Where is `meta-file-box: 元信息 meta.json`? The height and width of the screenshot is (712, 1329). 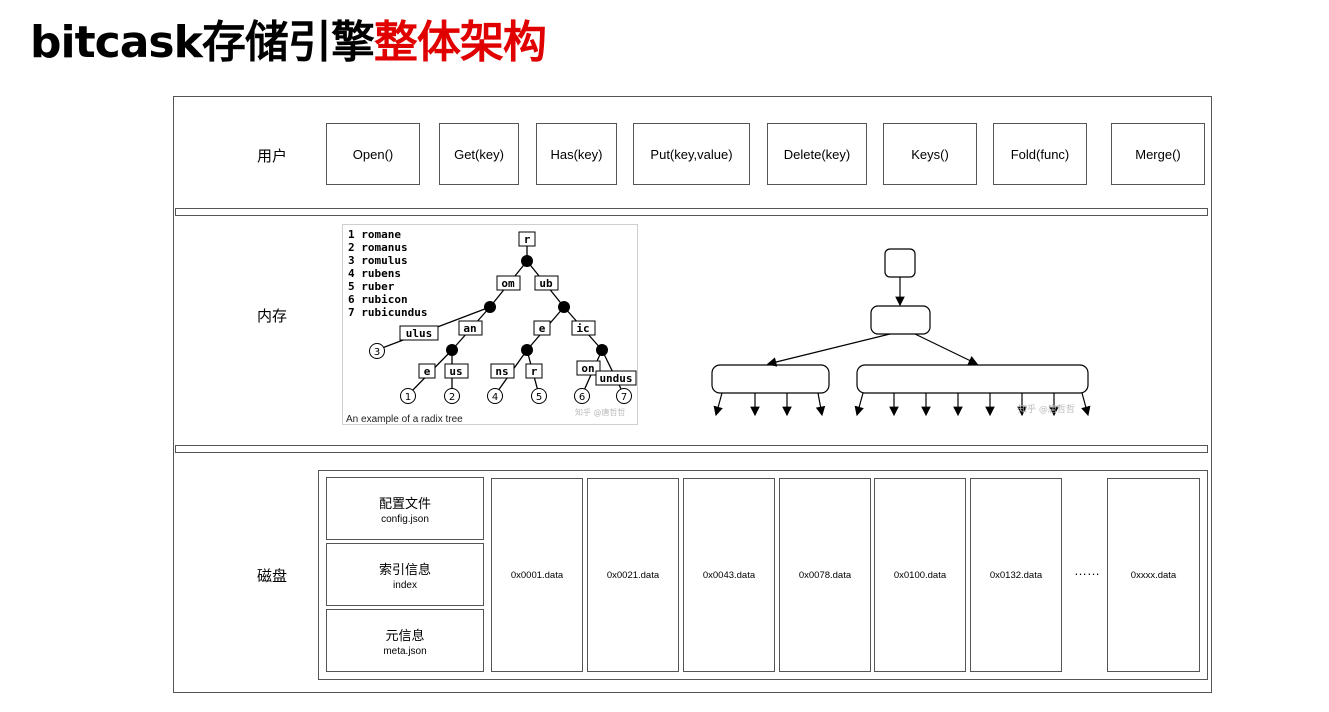 meta-file-box: 元信息 meta.json is located at coordinates (405, 640).